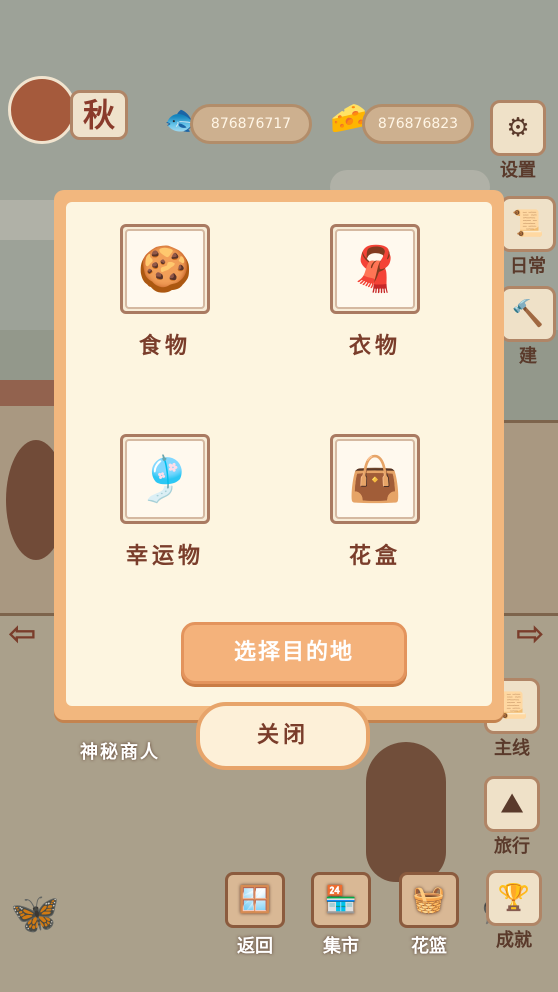 This screenshot has width=558, height=992. I want to click on choose-destination-button: 选择目的地, so click(294, 653).